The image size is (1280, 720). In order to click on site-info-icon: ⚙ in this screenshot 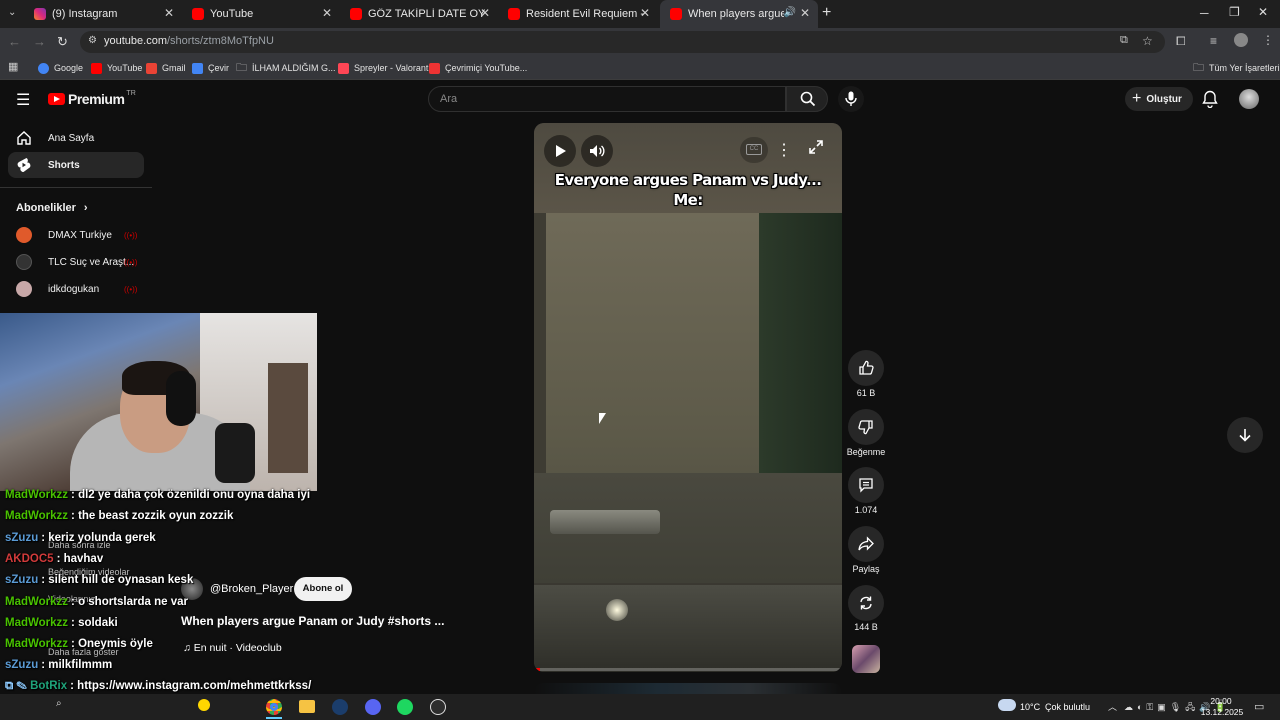, I will do `click(92, 40)`.